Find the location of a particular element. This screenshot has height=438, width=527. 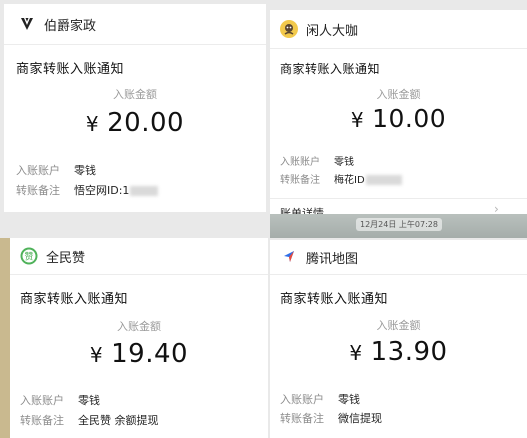

chevron-right-icon: › is located at coordinates (496, 208).